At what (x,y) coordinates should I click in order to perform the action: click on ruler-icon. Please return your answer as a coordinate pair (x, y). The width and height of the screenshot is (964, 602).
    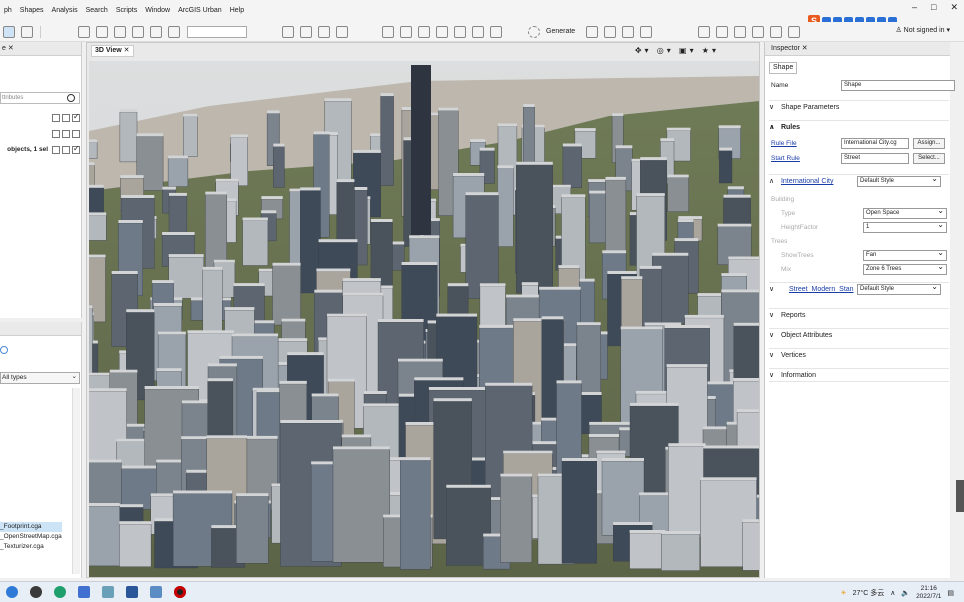
    Looking at the image, I should click on (704, 31).